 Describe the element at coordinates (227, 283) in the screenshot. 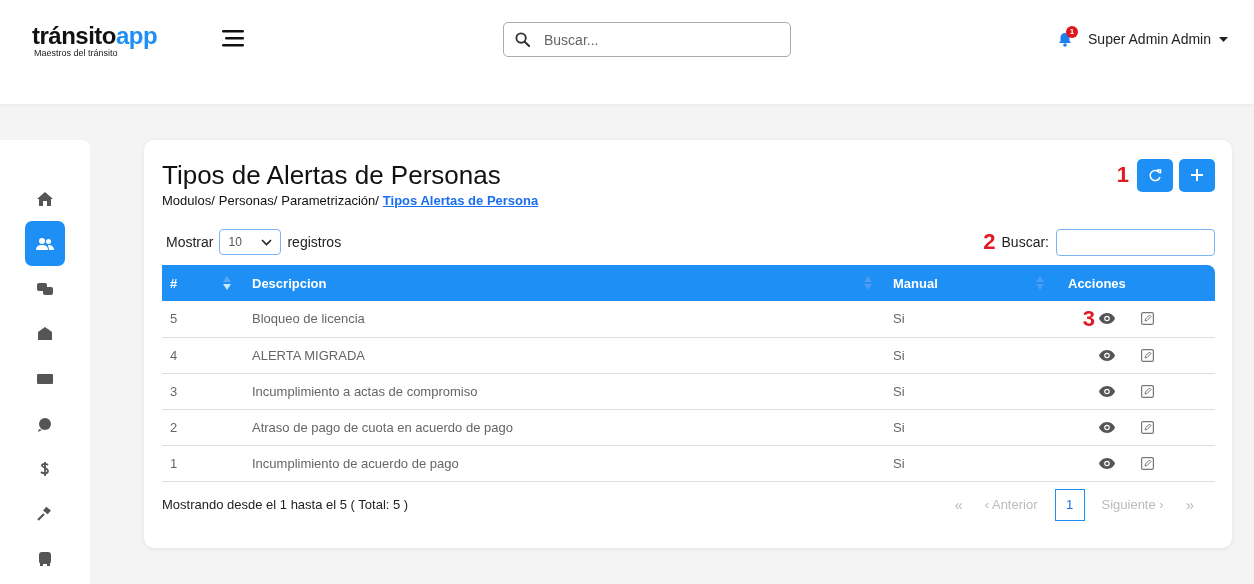

I see `sort-icon` at that location.